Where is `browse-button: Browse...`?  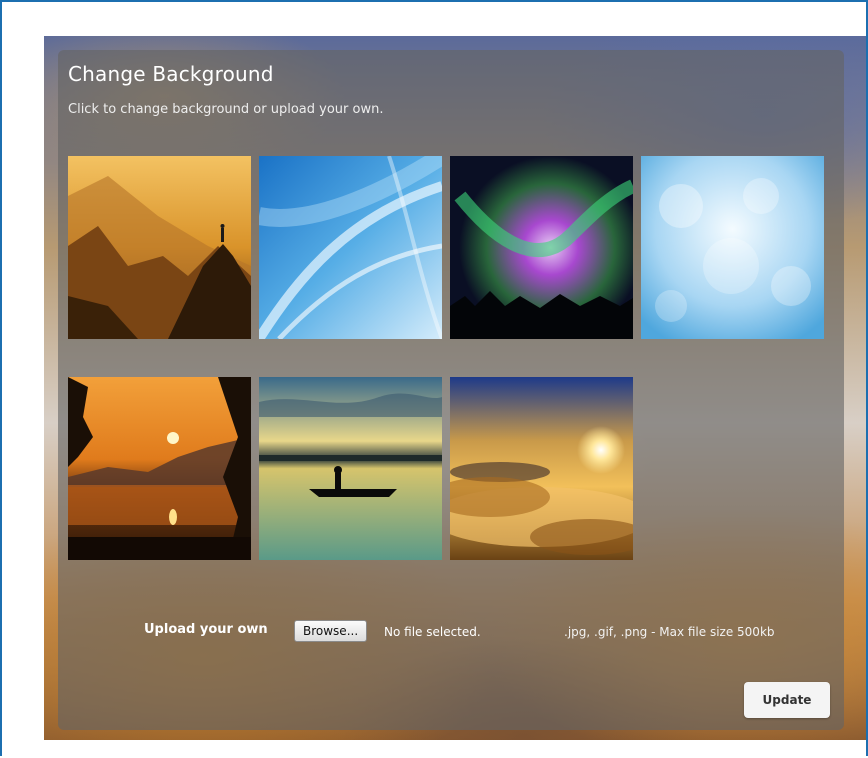 browse-button: Browse... is located at coordinates (331, 631).